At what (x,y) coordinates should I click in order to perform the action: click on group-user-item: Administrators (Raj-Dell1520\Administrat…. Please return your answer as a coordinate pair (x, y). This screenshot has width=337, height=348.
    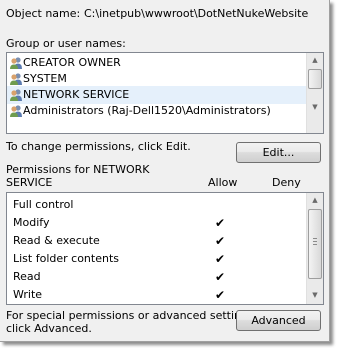
    Looking at the image, I should click on (156, 111).